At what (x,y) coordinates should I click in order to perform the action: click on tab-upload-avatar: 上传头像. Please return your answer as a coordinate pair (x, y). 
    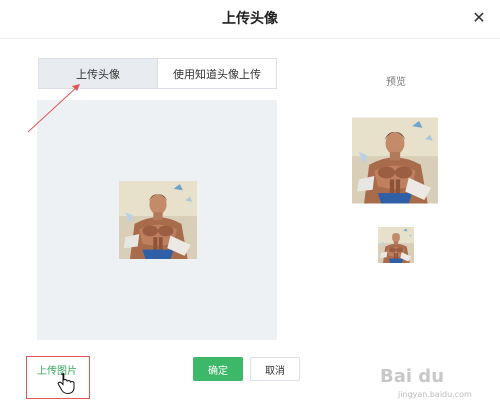
    Looking at the image, I should click on (98, 73).